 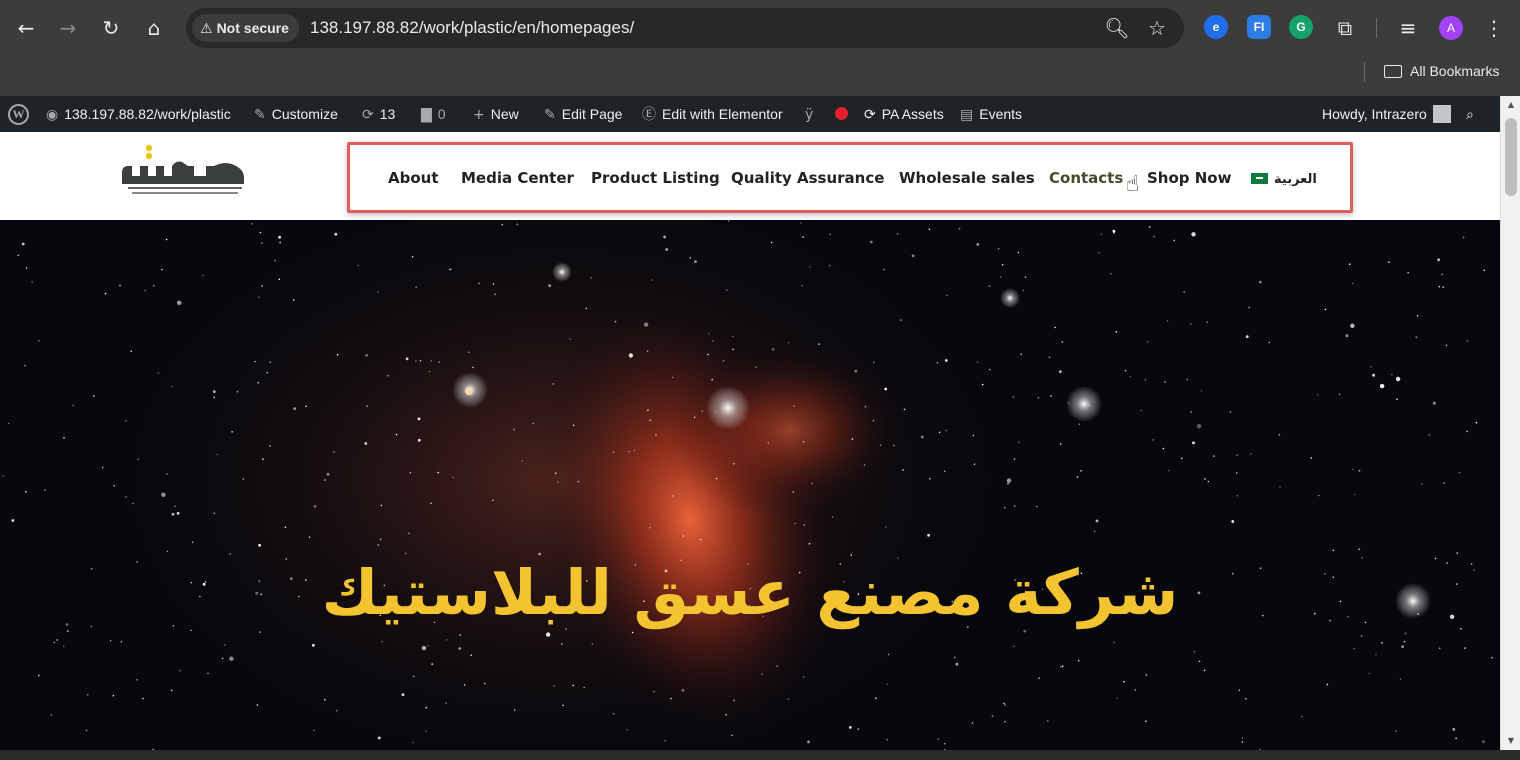 What do you see at coordinates (472, 28) in the screenshot?
I see `url-text: 138.197.88.82/work/plastic/en/homepages/` at bounding box center [472, 28].